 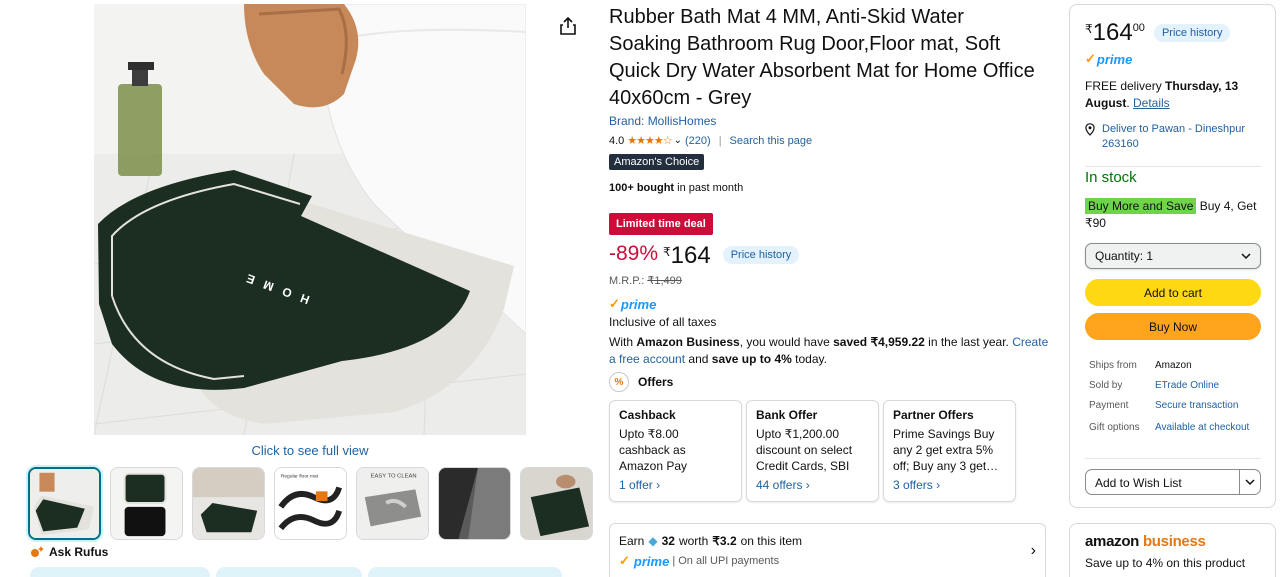 I want to click on thumbnail-strip: Regular floor mat EASY TO CLEAN, so click(x=310, y=503).